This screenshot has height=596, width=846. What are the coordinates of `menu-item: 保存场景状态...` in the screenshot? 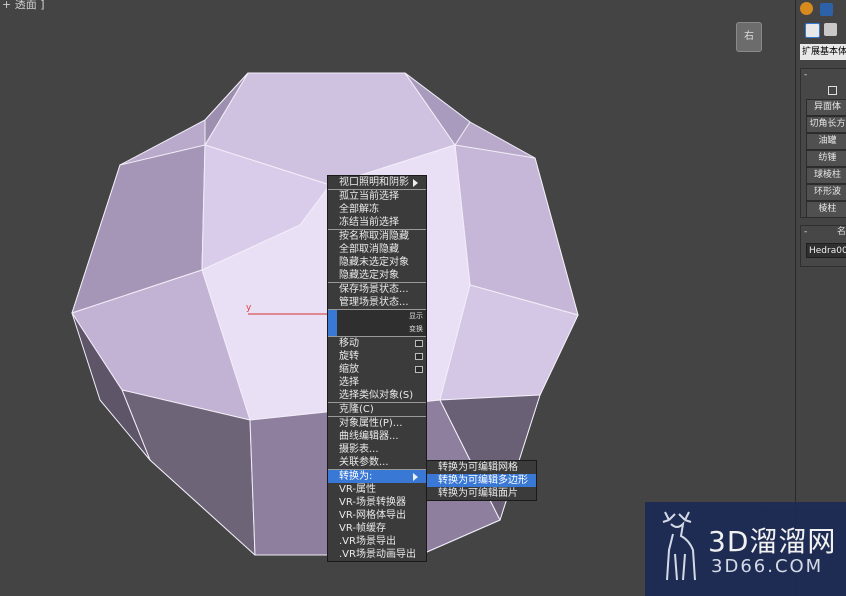 It's located at (377, 289).